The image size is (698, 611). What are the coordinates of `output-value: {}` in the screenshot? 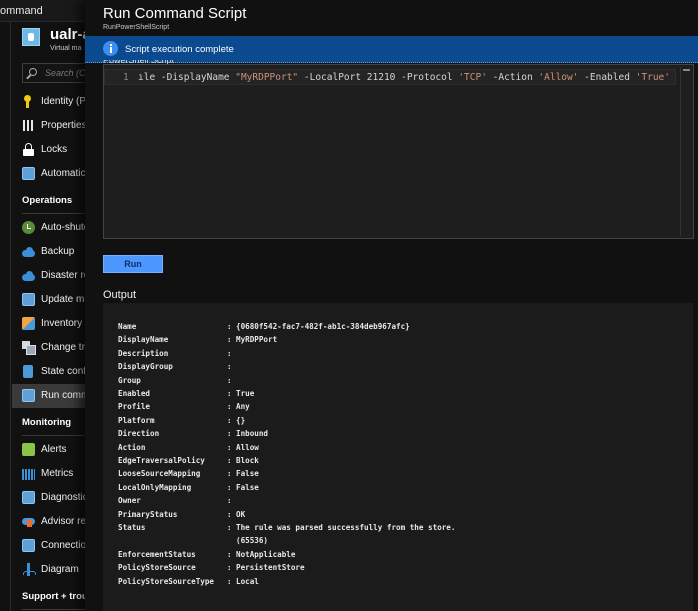 It's located at (241, 420).